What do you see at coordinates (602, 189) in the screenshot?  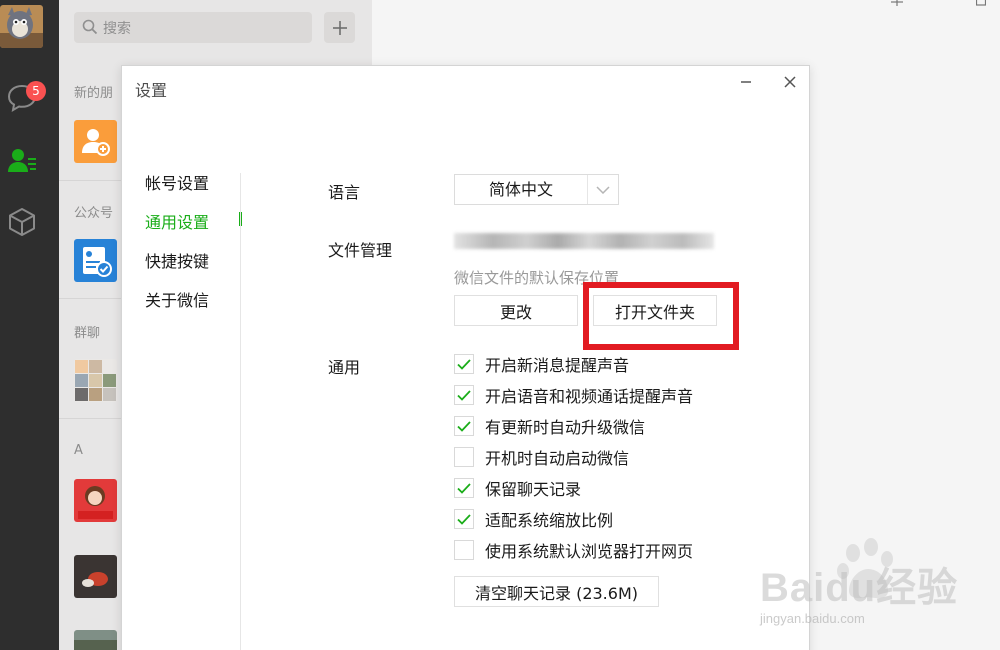 I see `chevron-down-icon` at bounding box center [602, 189].